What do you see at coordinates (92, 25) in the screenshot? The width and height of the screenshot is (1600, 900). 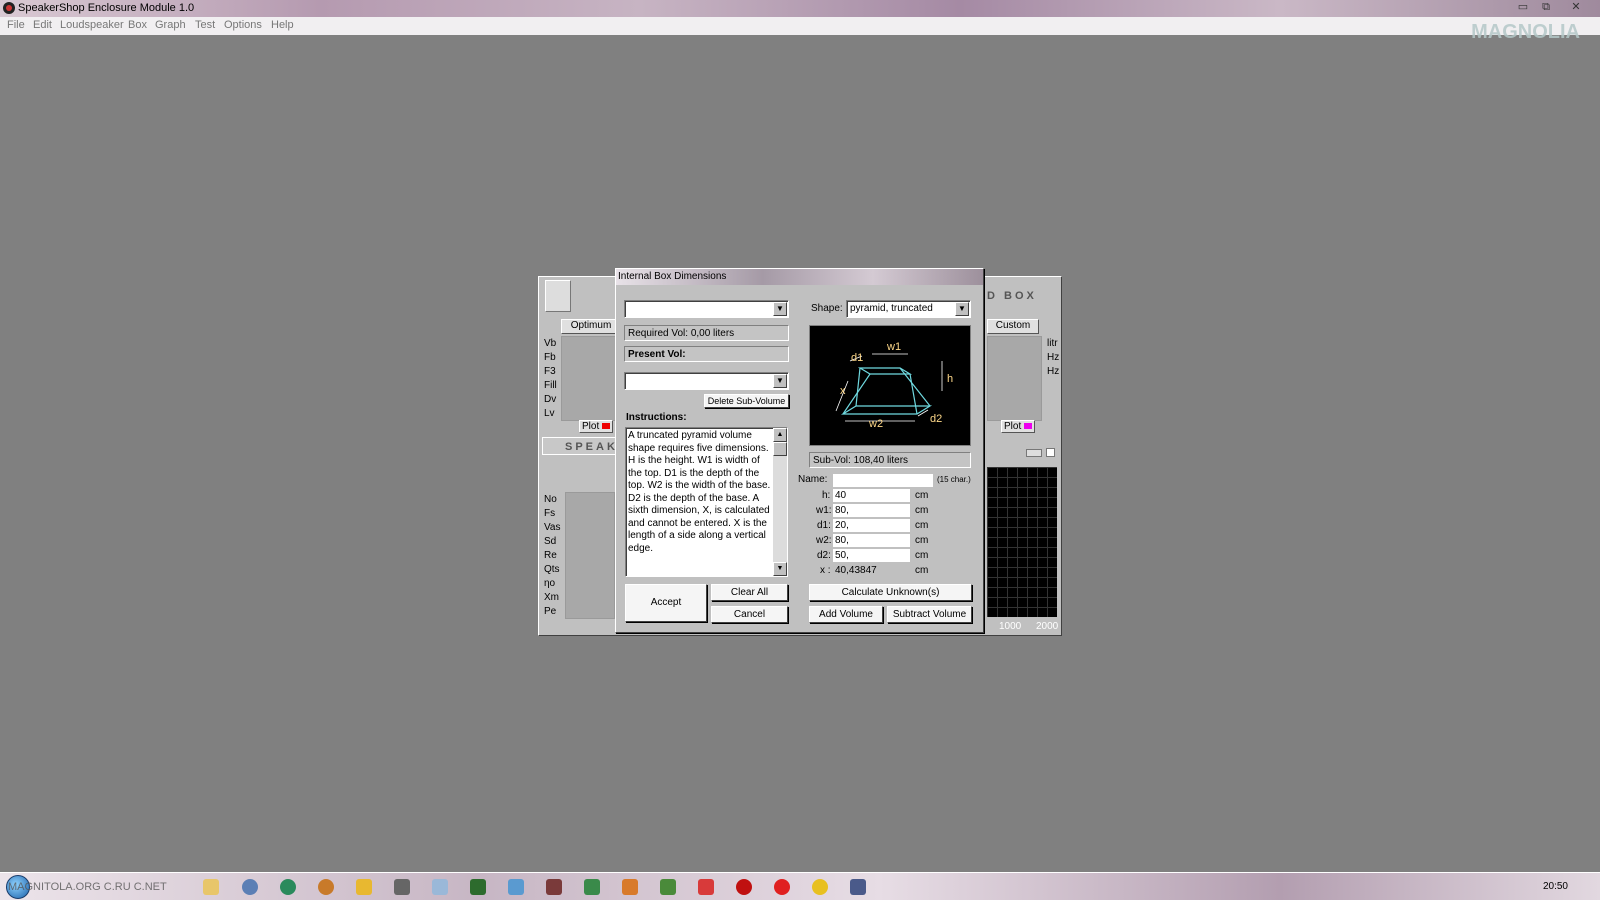 I see `menu-loudspeaker: Loudspeaker` at bounding box center [92, 25].